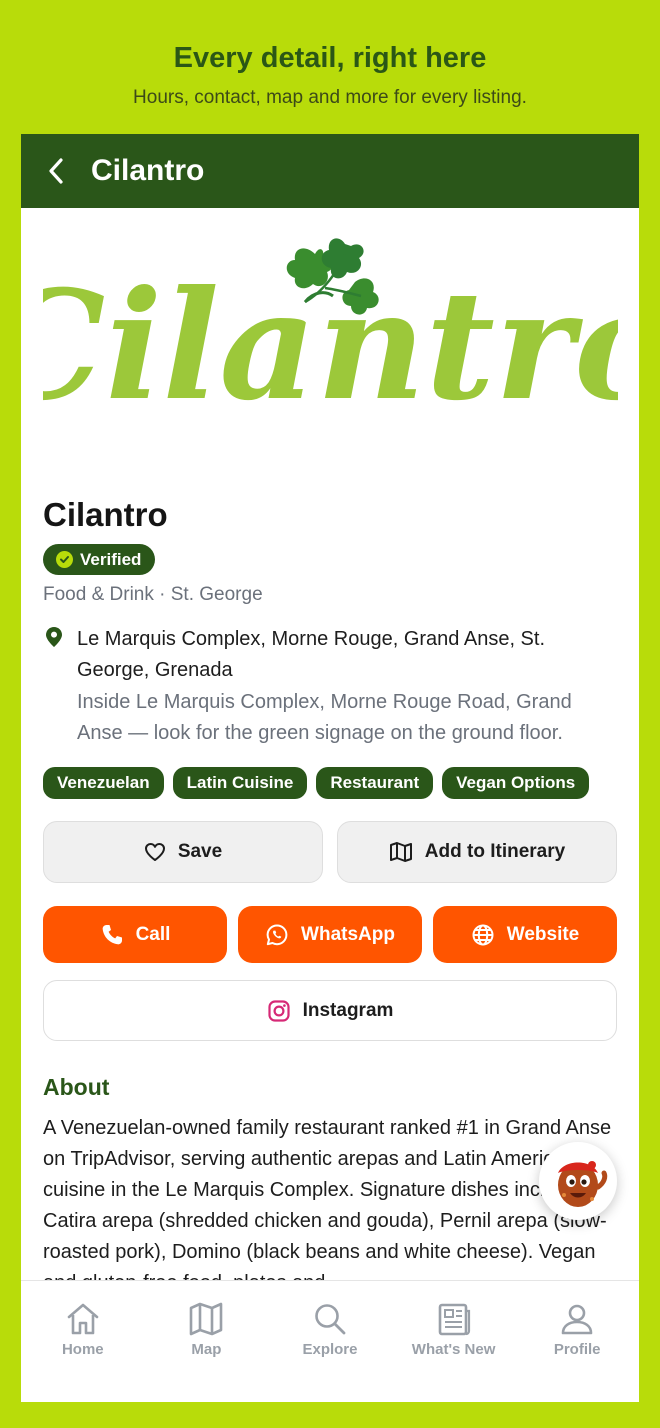  I want to click on profile-icon, so click(577, 1319).